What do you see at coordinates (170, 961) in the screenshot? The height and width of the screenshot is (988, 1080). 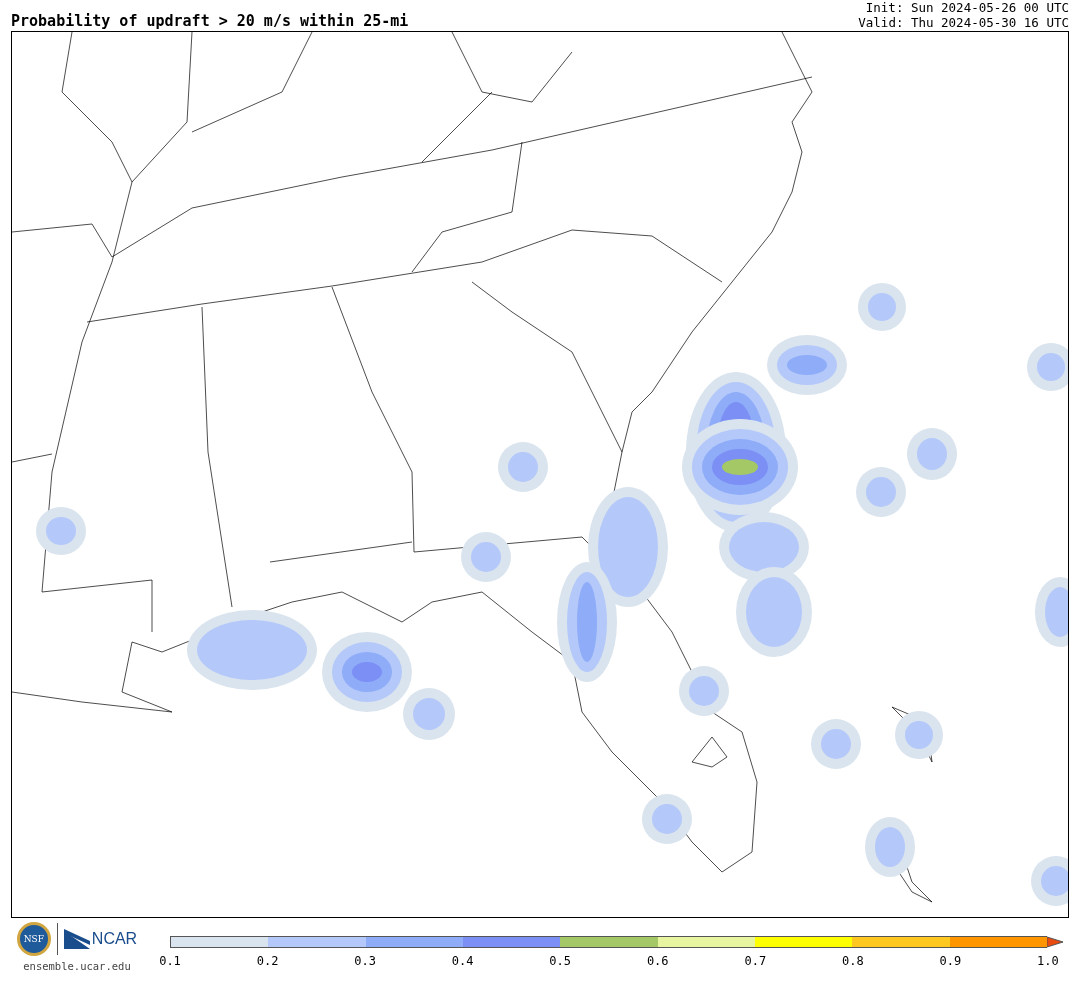 I see `tick-label: 0.1` at bounding box center [170, 961].